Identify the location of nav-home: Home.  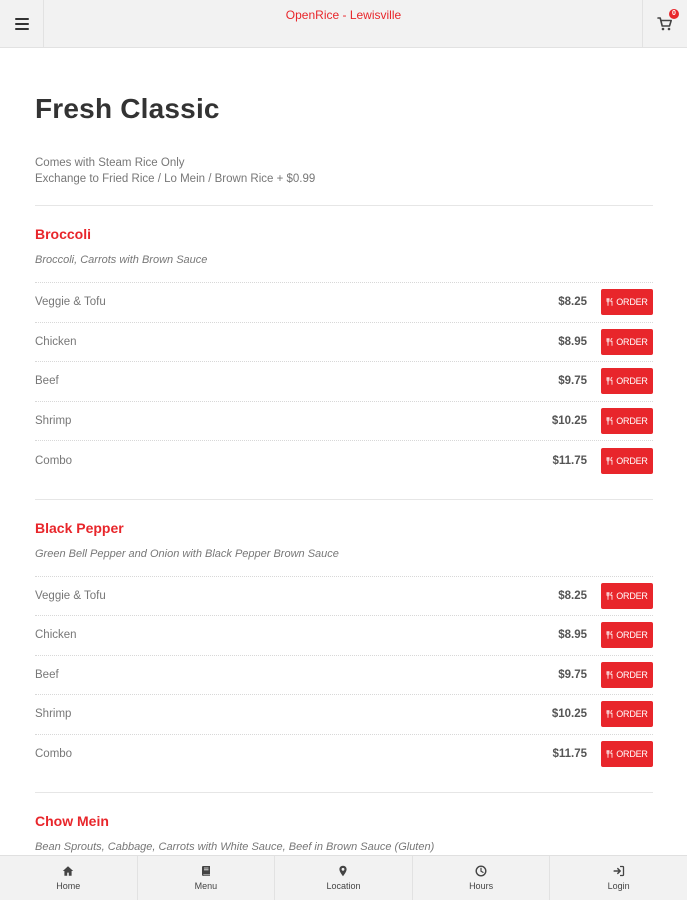
(69, 878).